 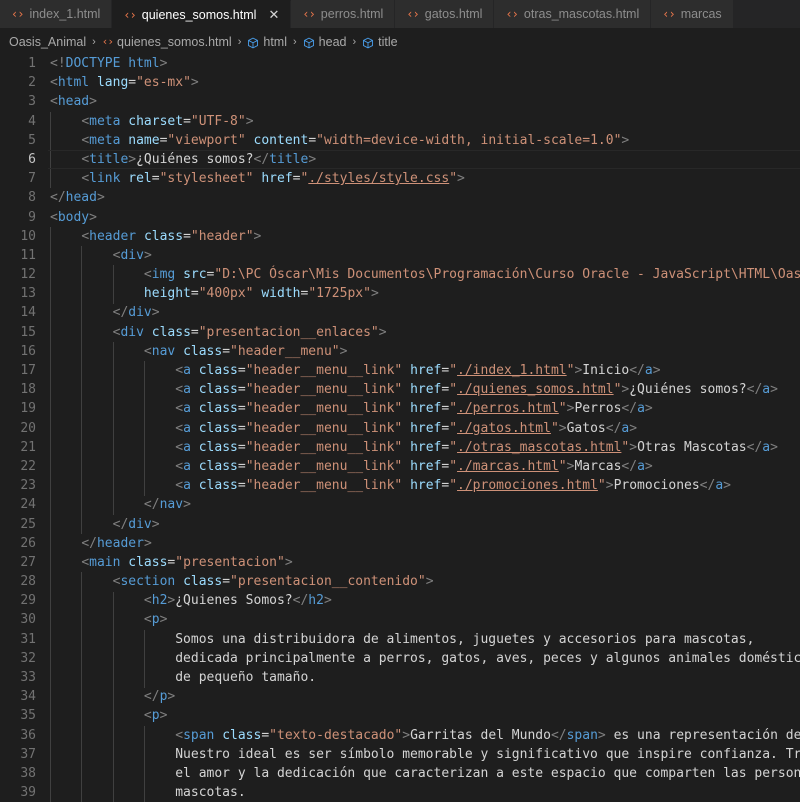 What do you see at coordinates (199, 351) in the screenshot?
I see `code-text: <nav class="header__menu">` at bounding box center [199, 351].